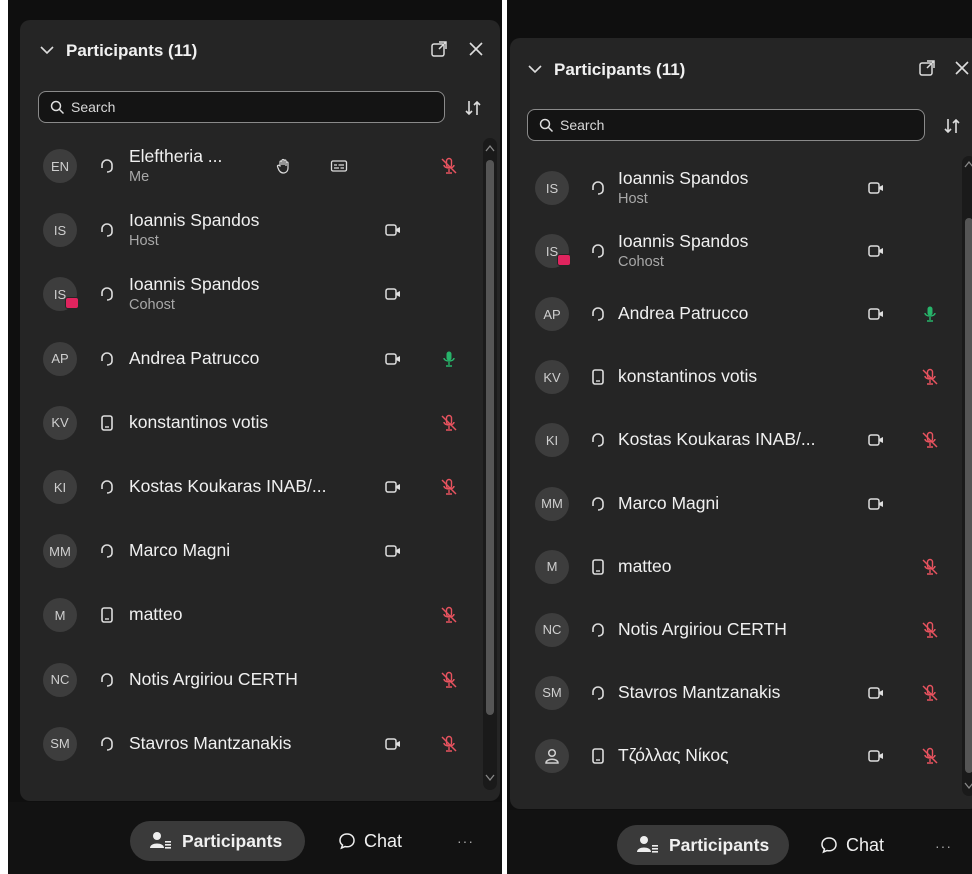 Image resolution: width=972 pixels, height=874 pixels. What do you see at coordinates (930, 314) in the screenshot?
I see `mic-active-icon` at bounding box center [930, 314].